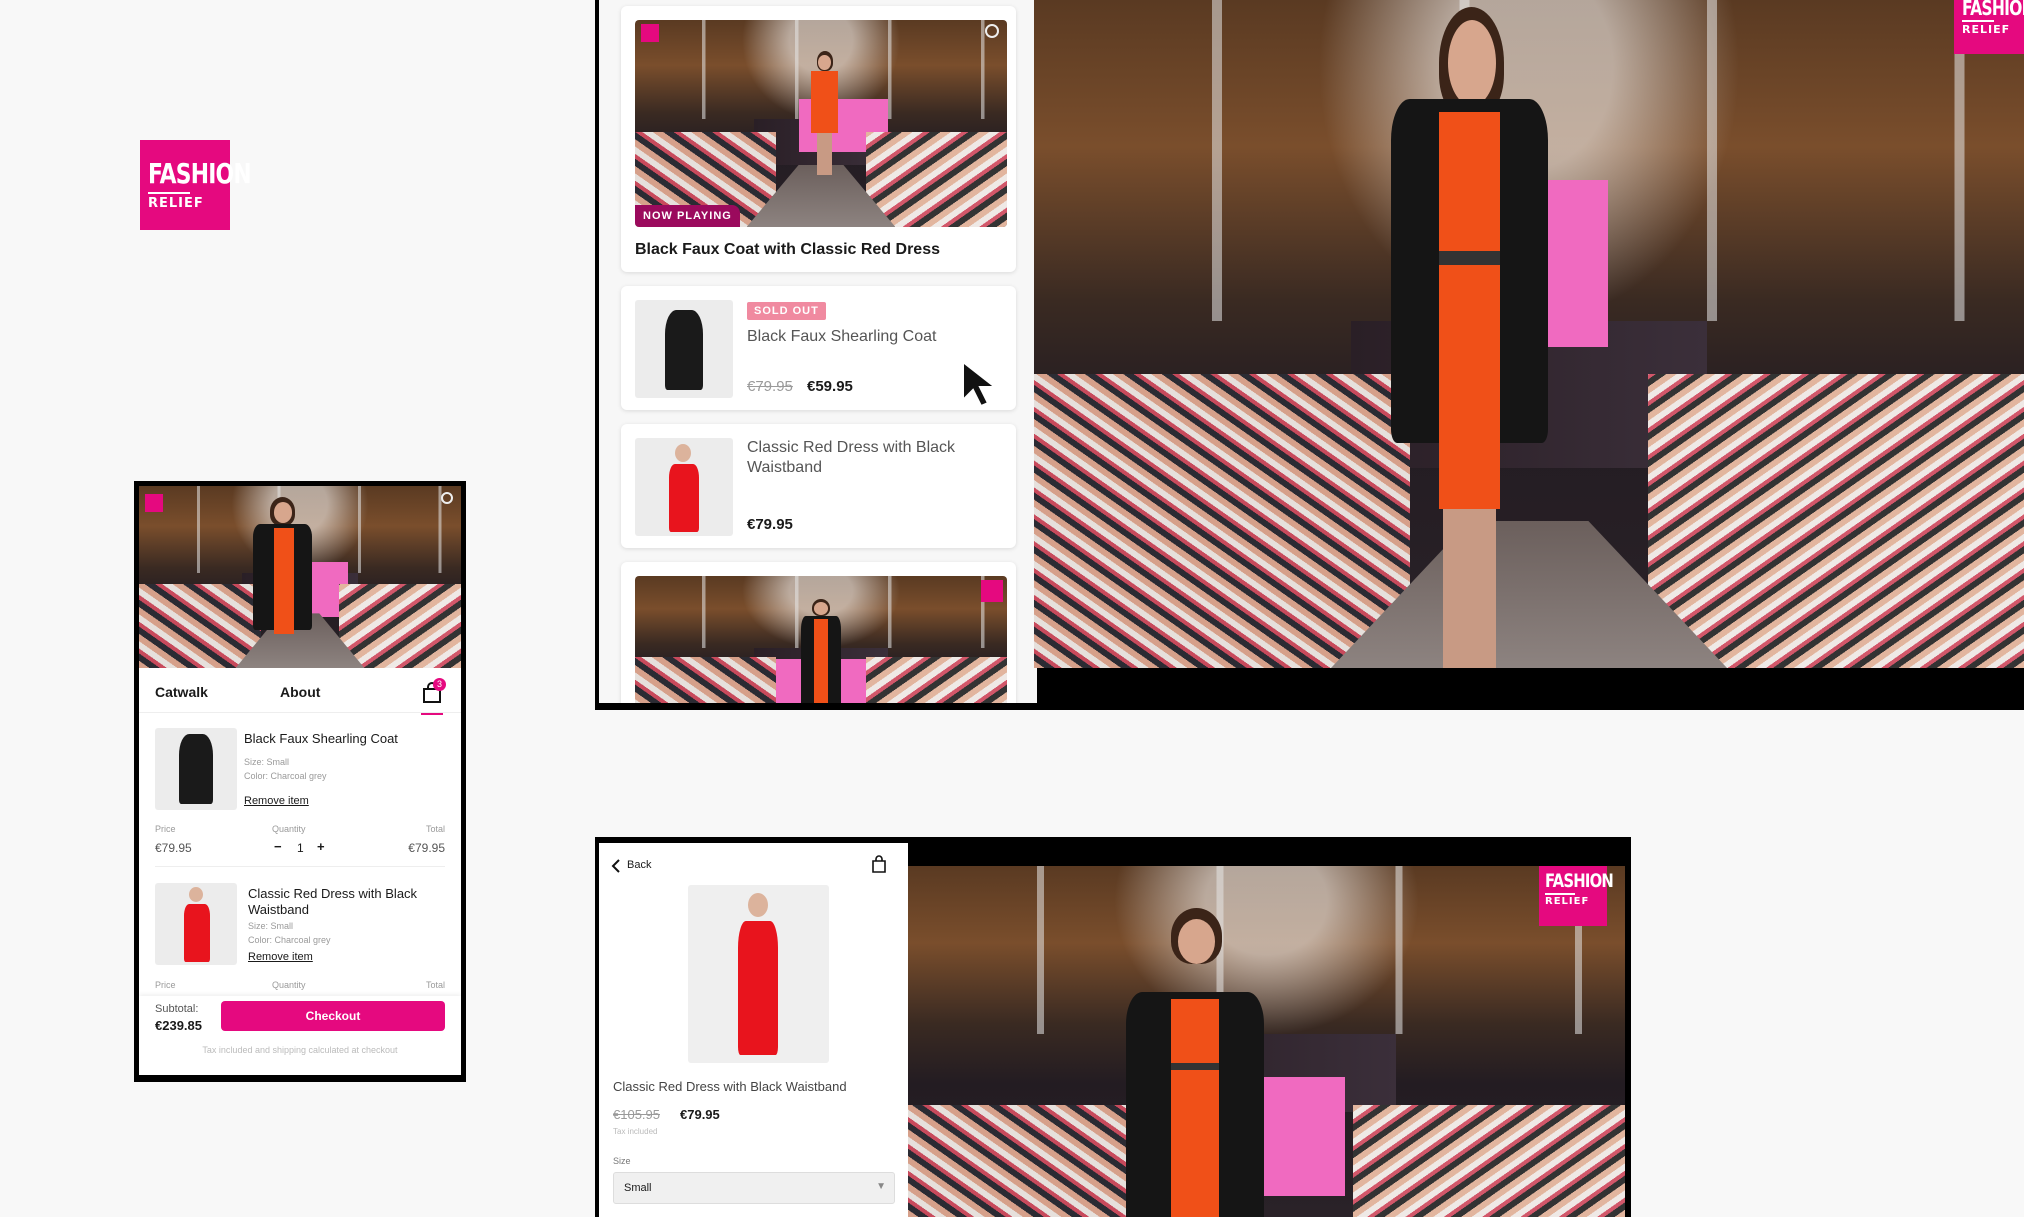  I want to click on product-price: €59.95, so click(830, 386).